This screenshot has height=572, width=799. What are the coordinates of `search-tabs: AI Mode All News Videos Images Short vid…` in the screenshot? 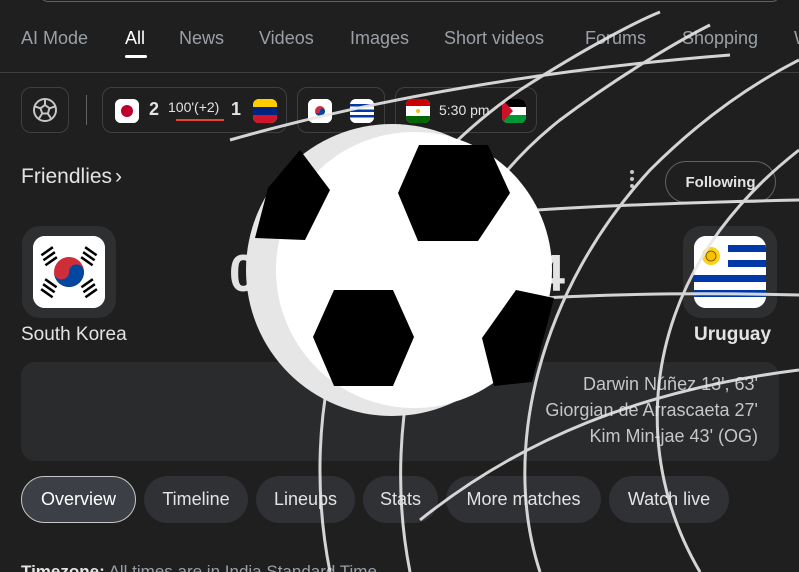 It's located at (399, 36).